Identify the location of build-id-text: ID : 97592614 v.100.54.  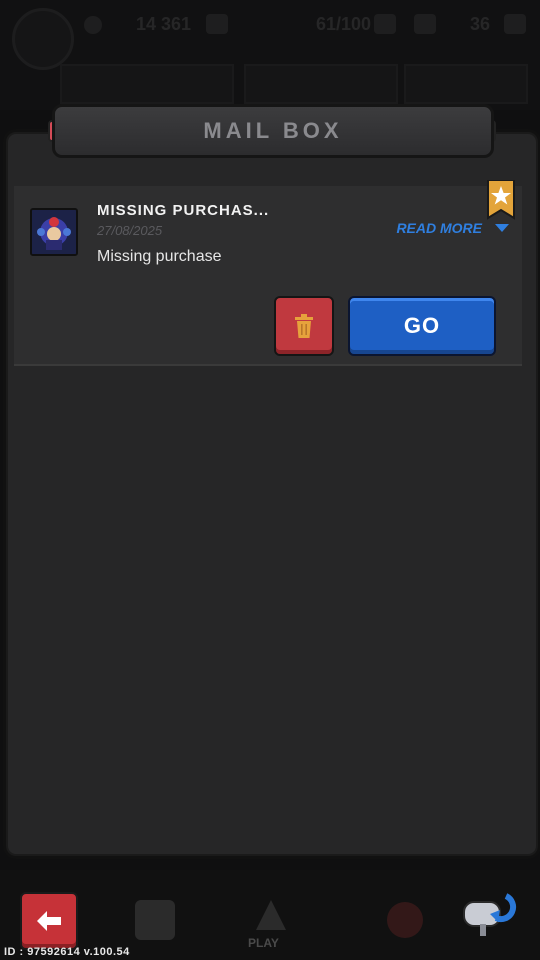
(67, 952).